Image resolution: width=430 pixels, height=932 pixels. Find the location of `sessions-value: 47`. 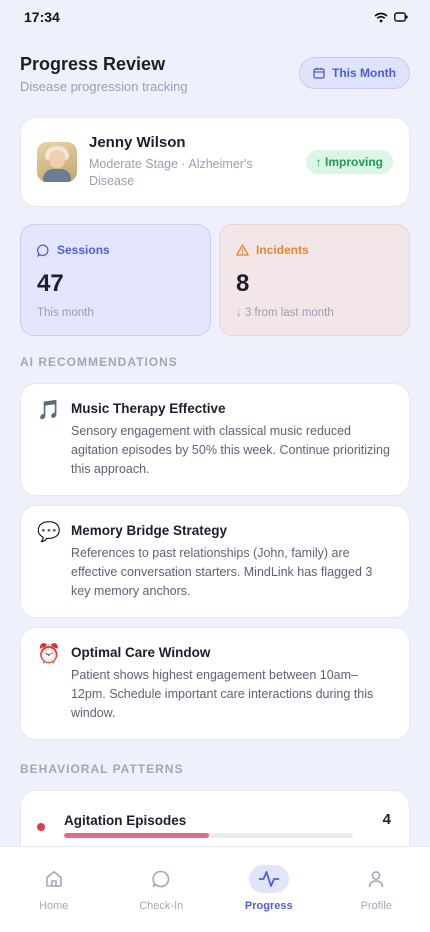

sessions-value: 47 is located at coordinates (50, 283).